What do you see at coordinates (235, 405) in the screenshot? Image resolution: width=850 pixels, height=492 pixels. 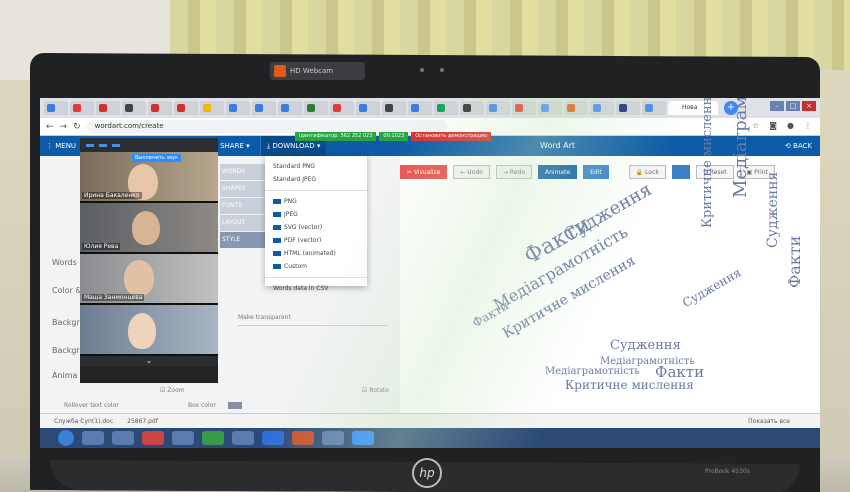 I see `box-color-swatch` at bounding box center [235, 405].